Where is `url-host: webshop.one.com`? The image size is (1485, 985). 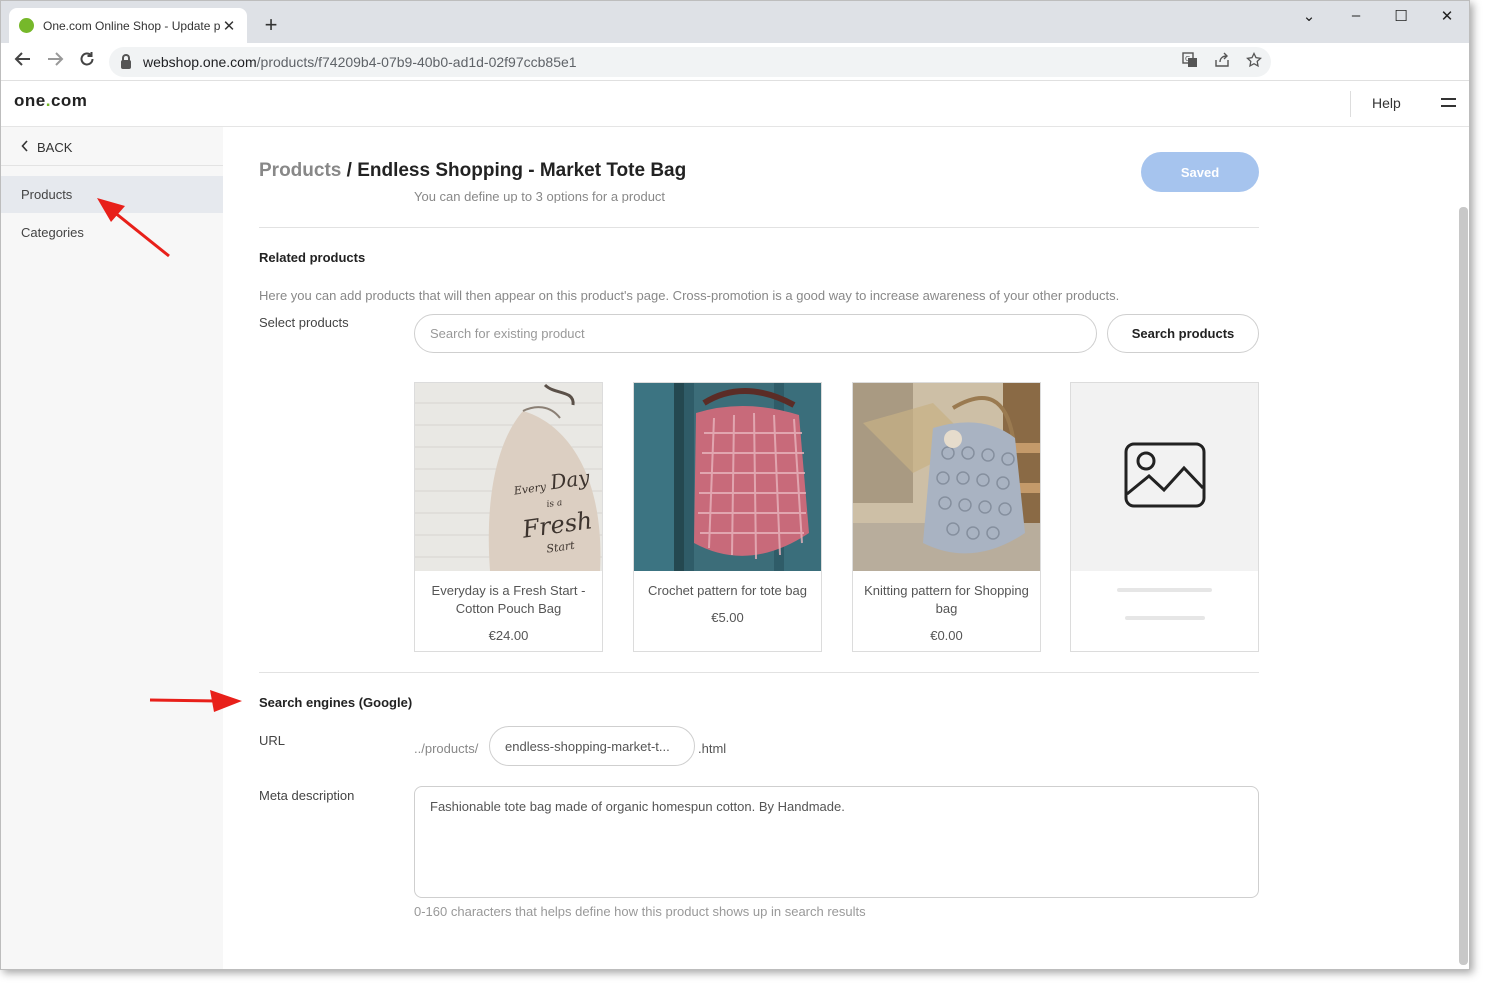 url-host: webshop.one.com is located at coordinates (200, 62).